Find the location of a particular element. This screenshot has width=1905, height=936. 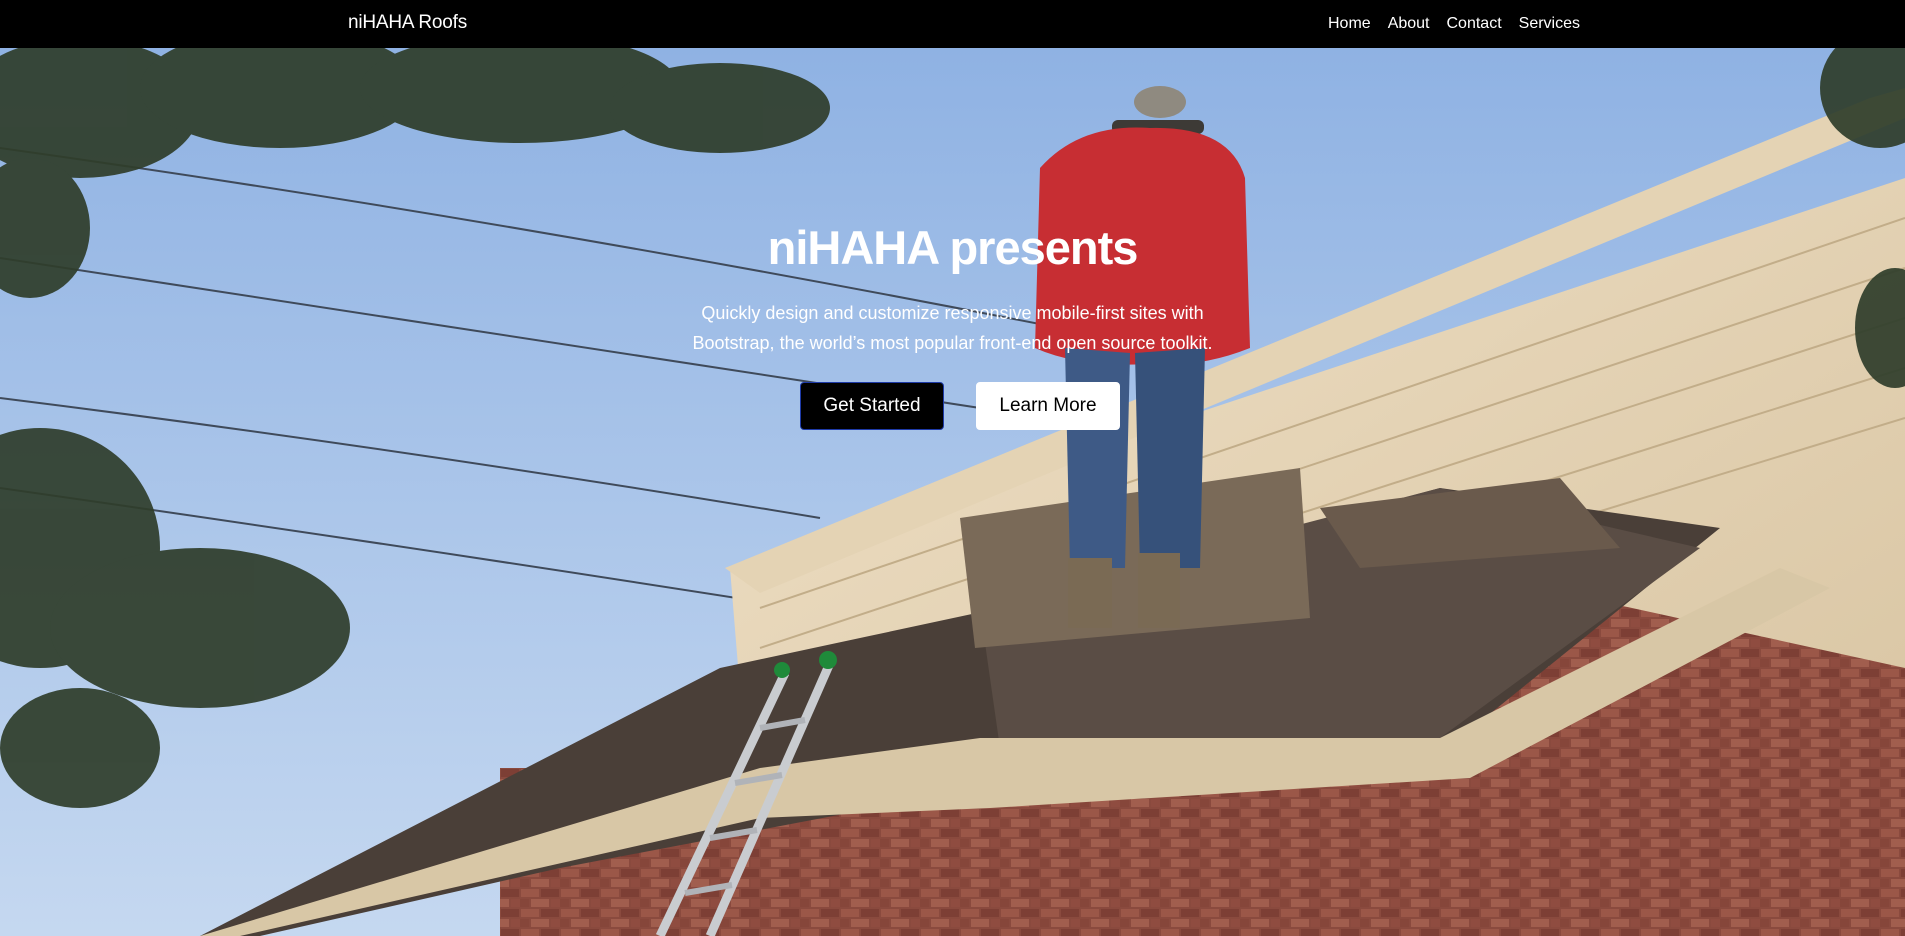

nav-links: Home About Contact Services is located at coordinates (1462, 24).